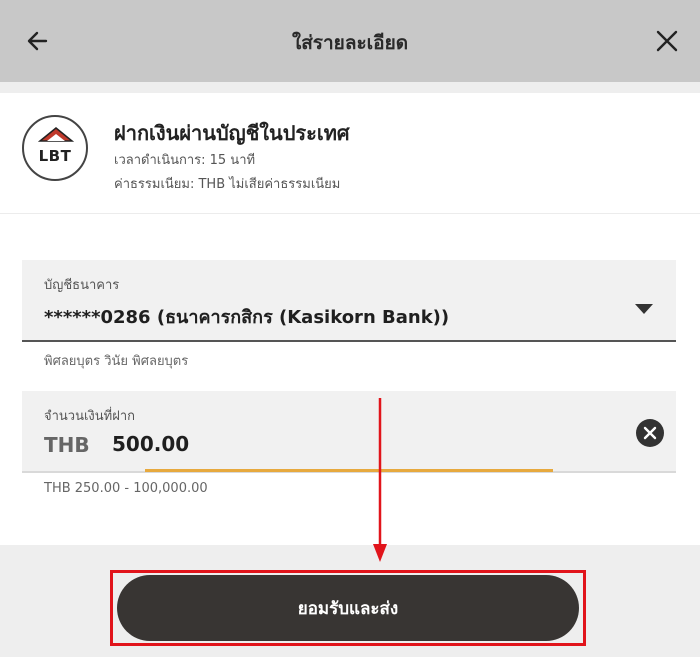 Image resolution: width=700 pixels, height=657 pixels. What do you see at coordinates (349, 470) in the screenshot?
I see `input-focus-indicator` at bounding box center [349, 470].